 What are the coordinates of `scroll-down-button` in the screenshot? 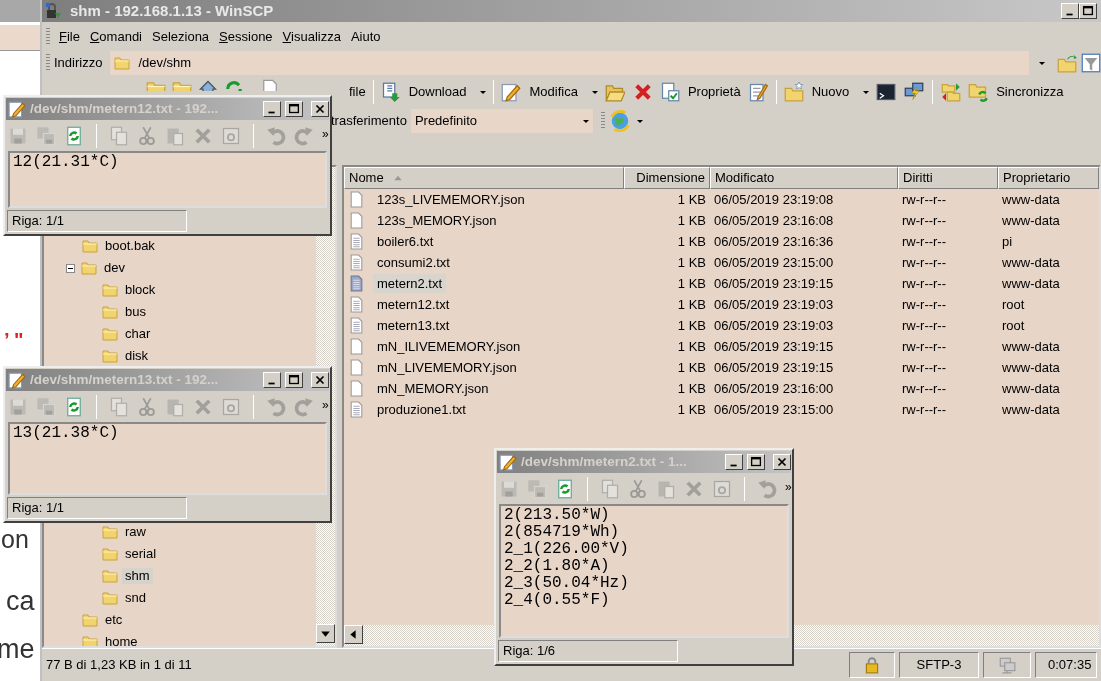 It's located at (325, 633).